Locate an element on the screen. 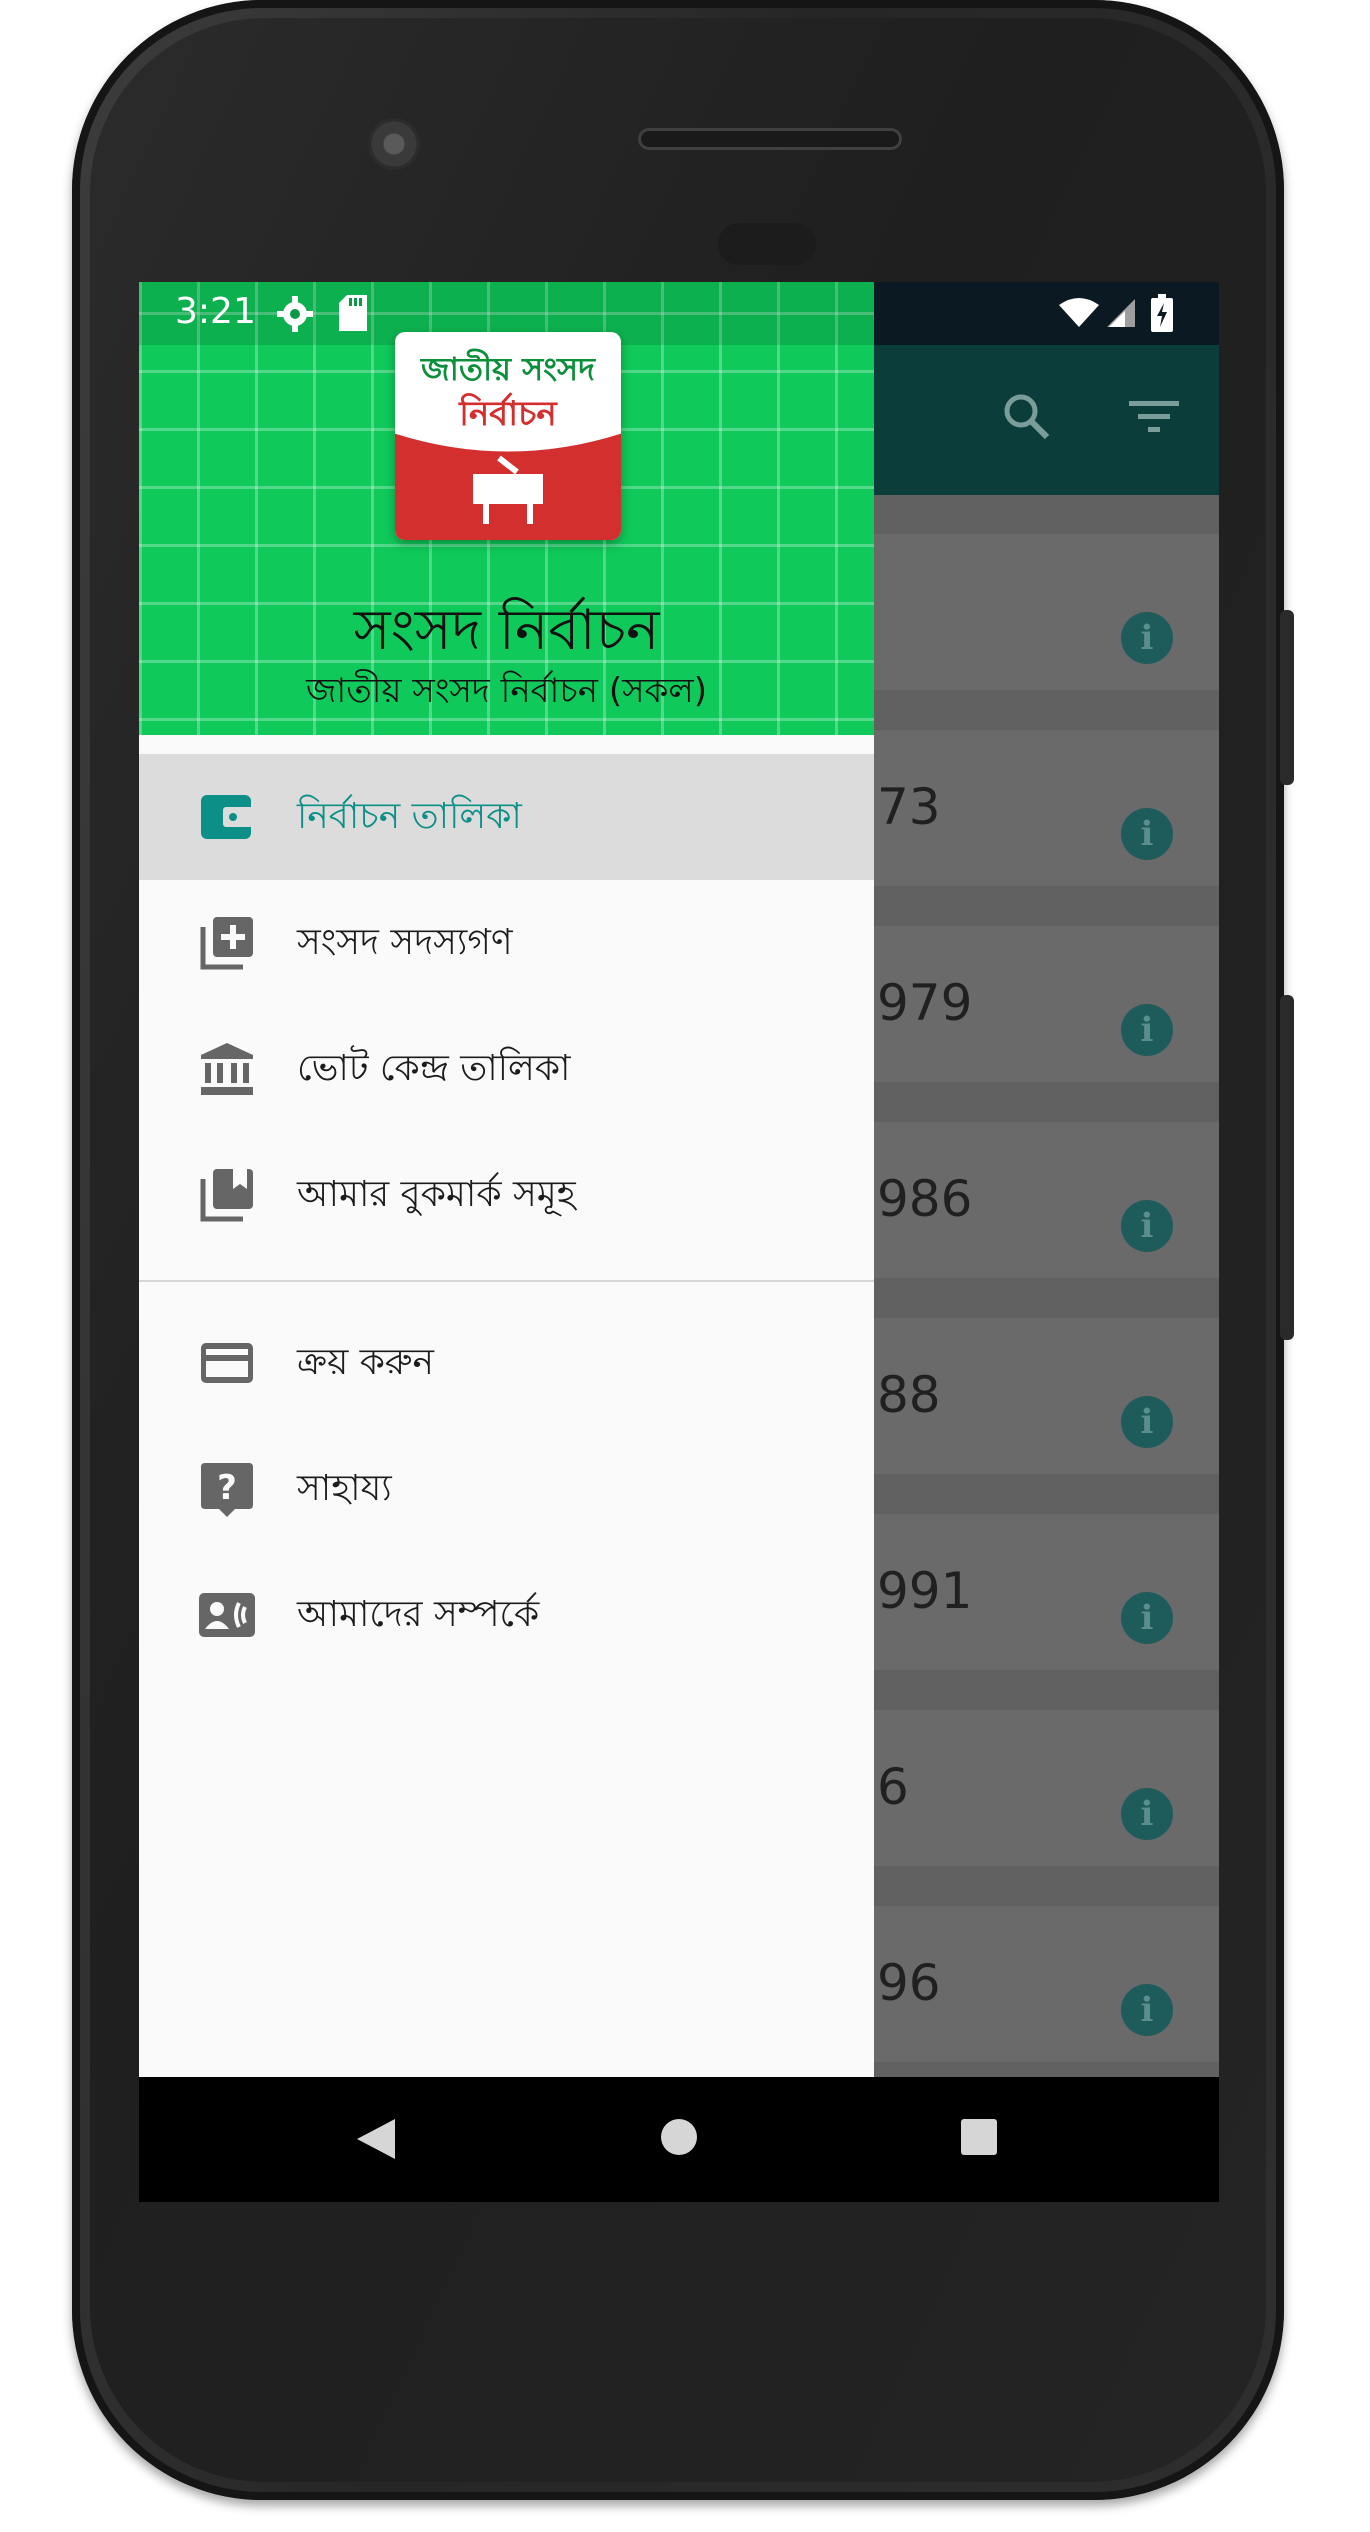 The image size is (1370, 2532). list-item-year: 979 is located at coordinates (925, 1003).